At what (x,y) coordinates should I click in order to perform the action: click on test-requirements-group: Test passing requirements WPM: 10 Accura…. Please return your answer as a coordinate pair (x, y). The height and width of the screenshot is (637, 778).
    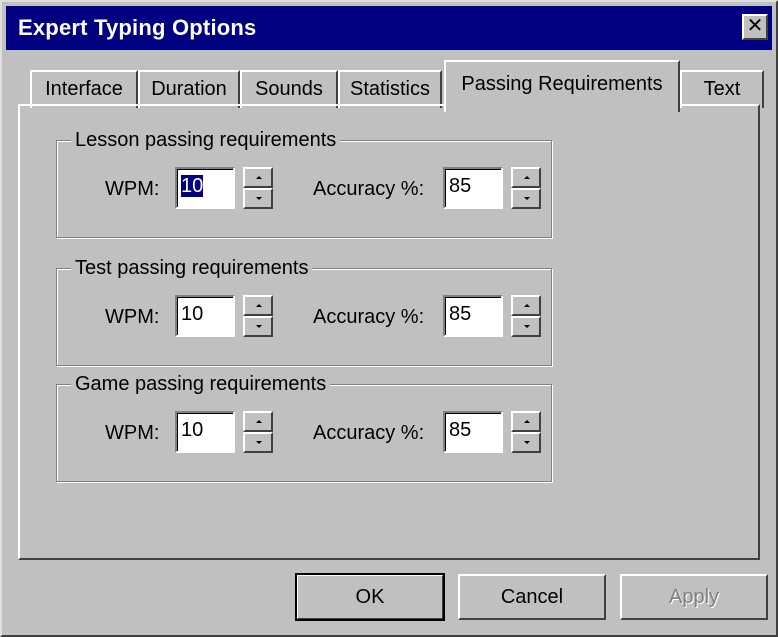
    Looking at the image, I should click on (304, 311).